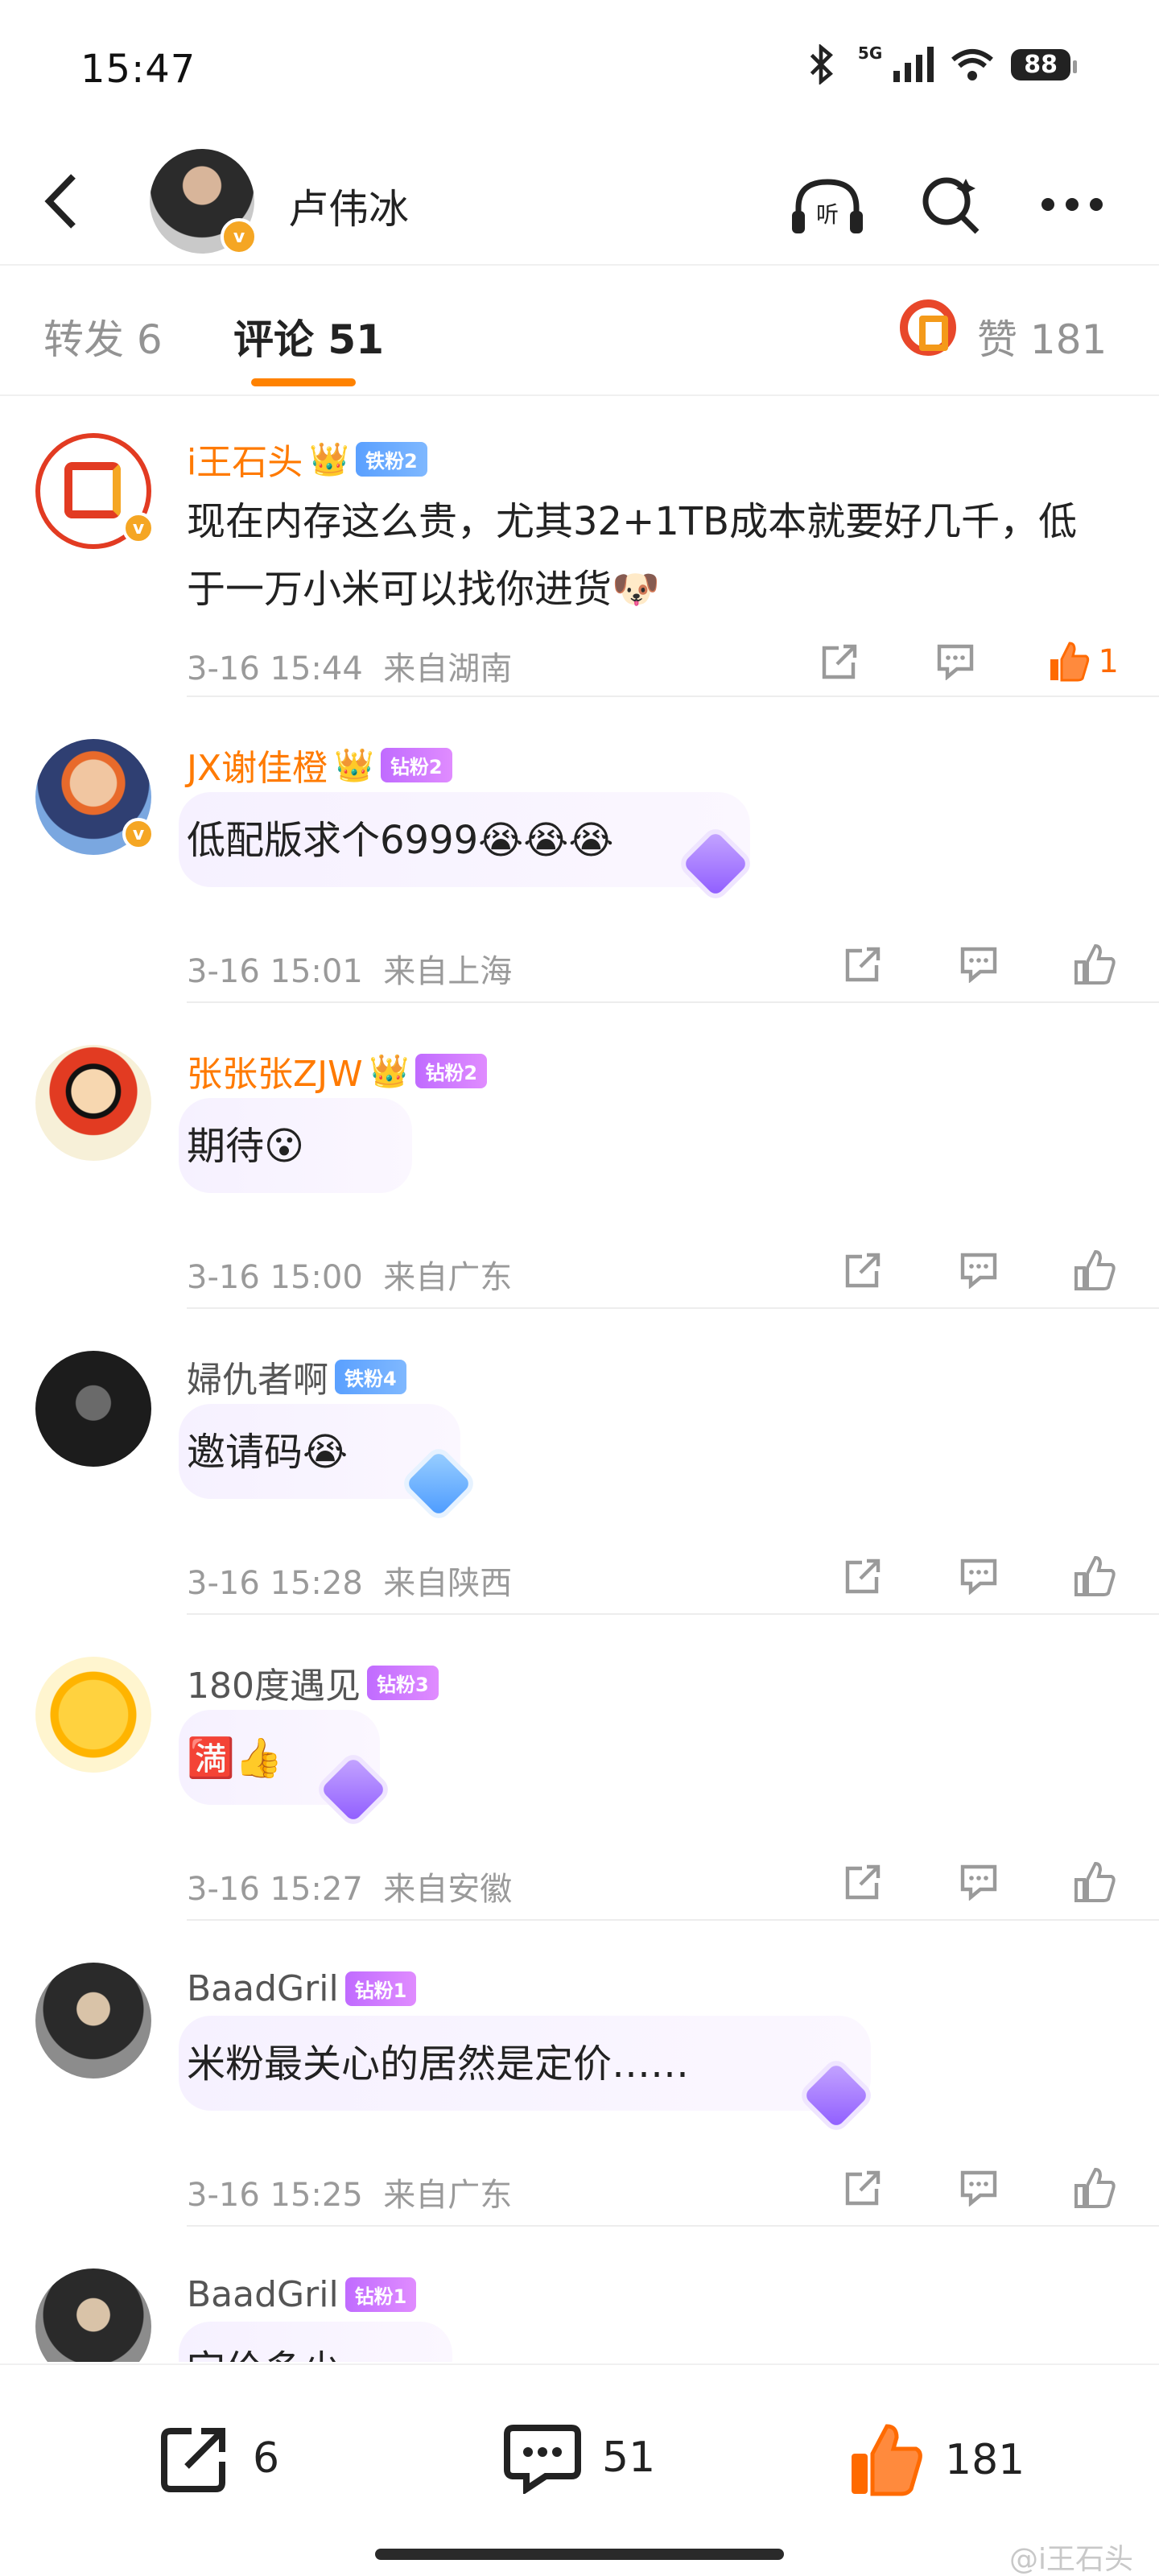  Describe the element at coordinates (245, 459) in the screenshot. I see `comment-username: i王石头` at that location.